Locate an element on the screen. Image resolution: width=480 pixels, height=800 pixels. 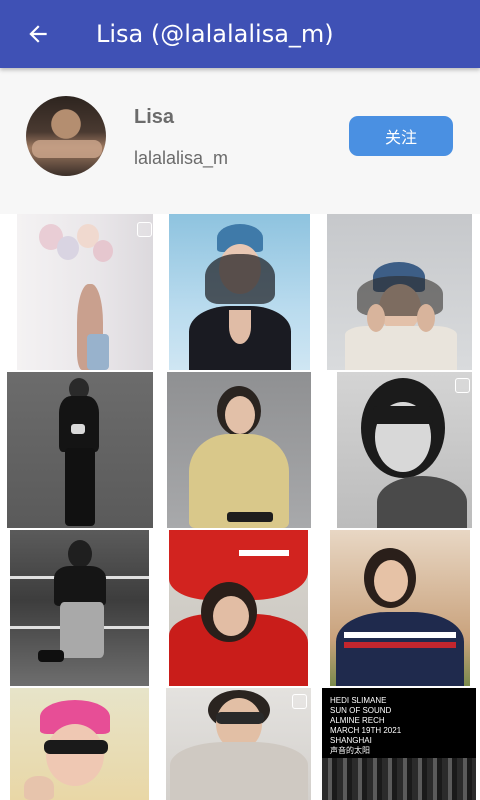
arrow-back-icon is located at coordinates (38, 34).